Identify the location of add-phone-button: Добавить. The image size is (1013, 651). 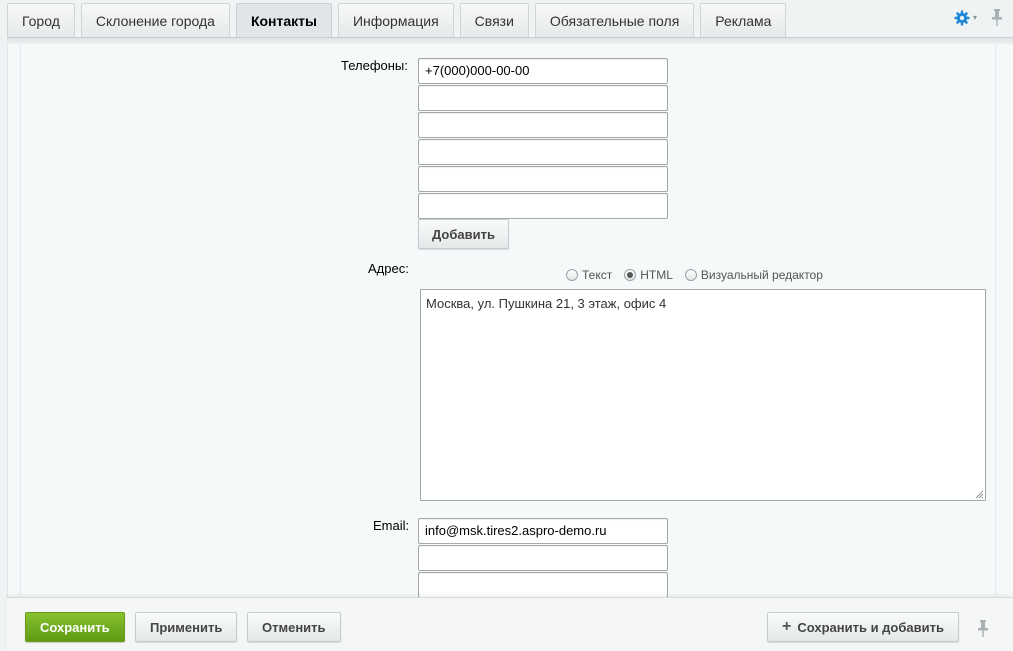
(463, 234).